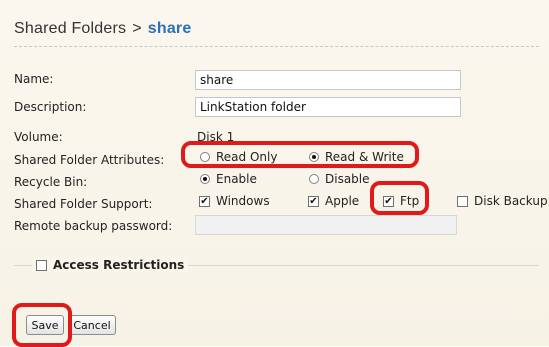 The height and width of the screenshot is (347, 549). Describe the element at coordinates (38, 137) in the screenshot. I see `volume-label: Volume:` at that location.